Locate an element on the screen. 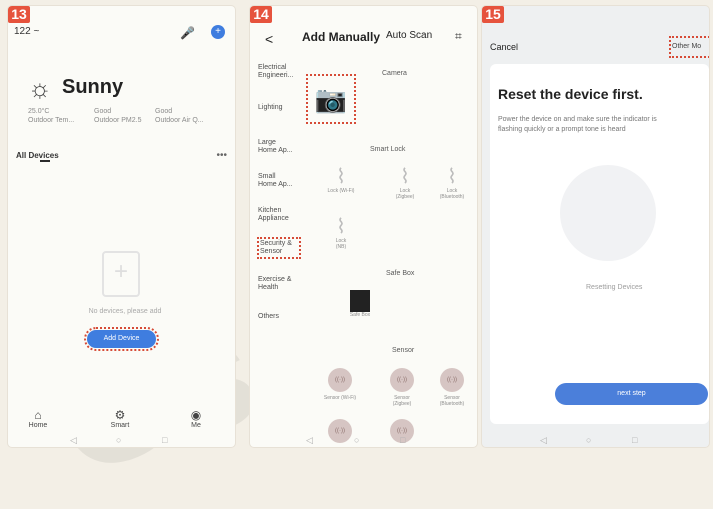 Image resolution: width=713 pixels, height=509 pixels. time-text: 122 ~ is located at coordinates (27, 31).